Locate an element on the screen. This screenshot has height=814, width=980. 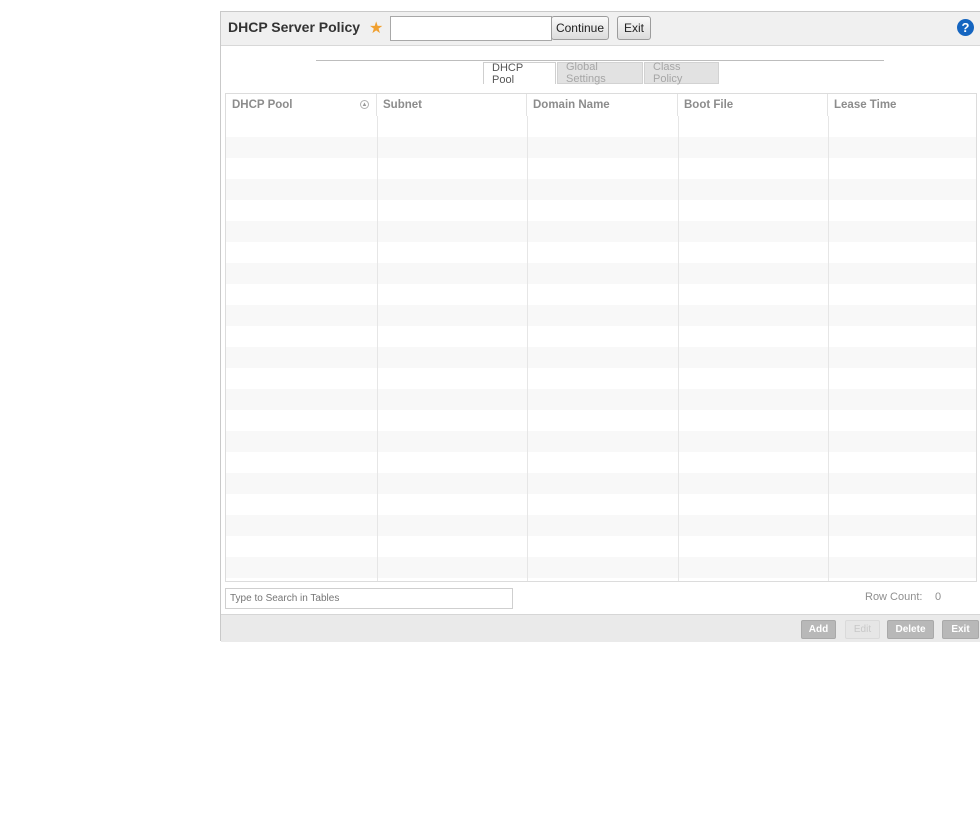
row-count-label: Row Count: is located at coordinates (894, 597).